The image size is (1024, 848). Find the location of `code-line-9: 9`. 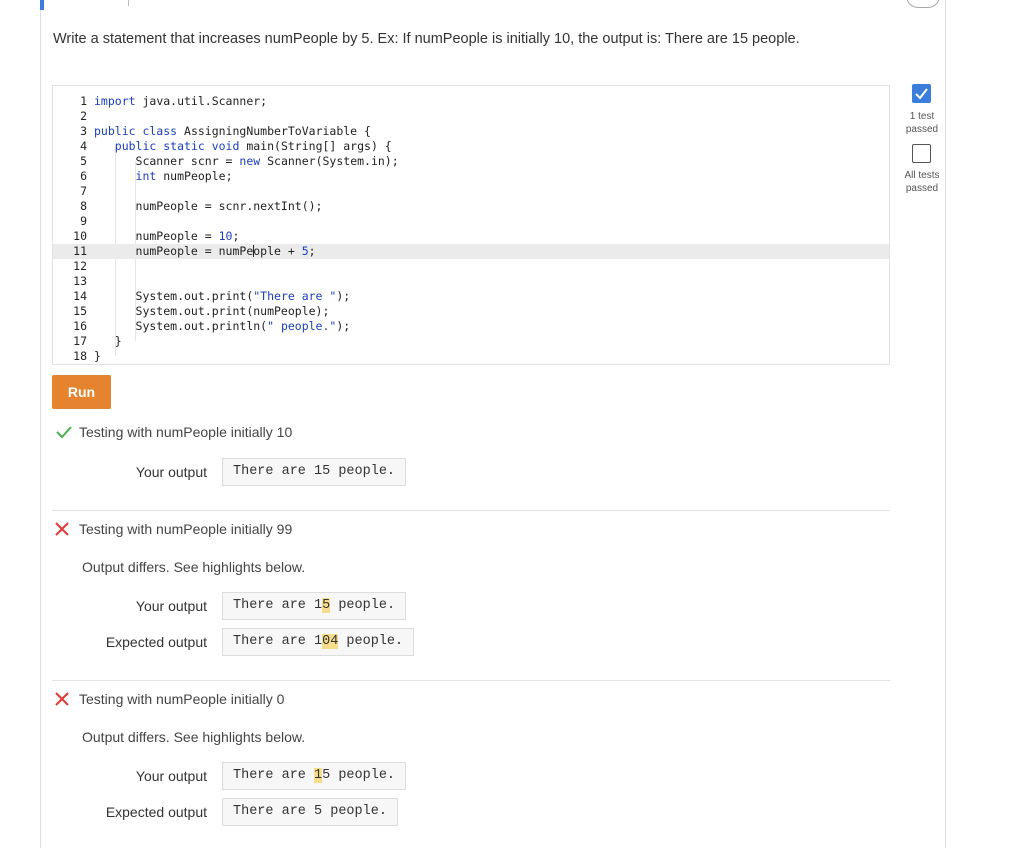

code-line-9: 9 is located at coordinates (83, 221).